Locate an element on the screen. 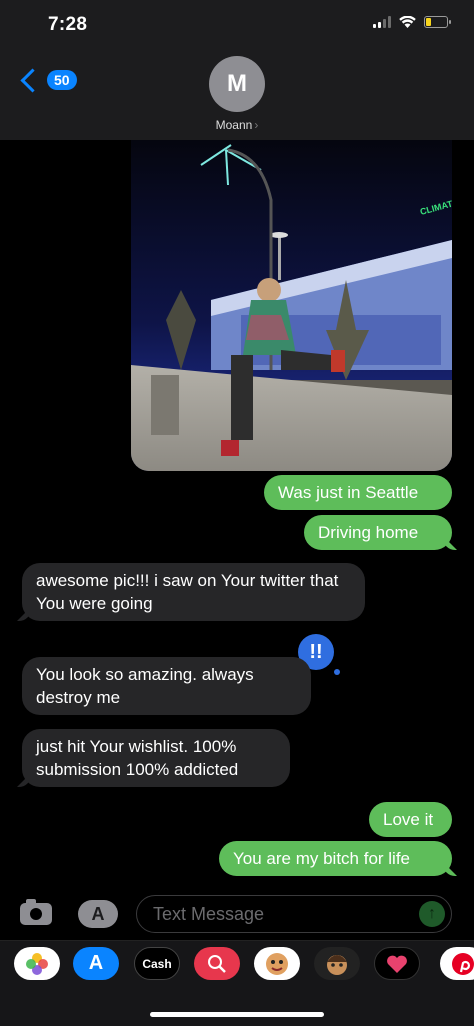  app-drawer: A Cash is located at coordinates (237, 983).